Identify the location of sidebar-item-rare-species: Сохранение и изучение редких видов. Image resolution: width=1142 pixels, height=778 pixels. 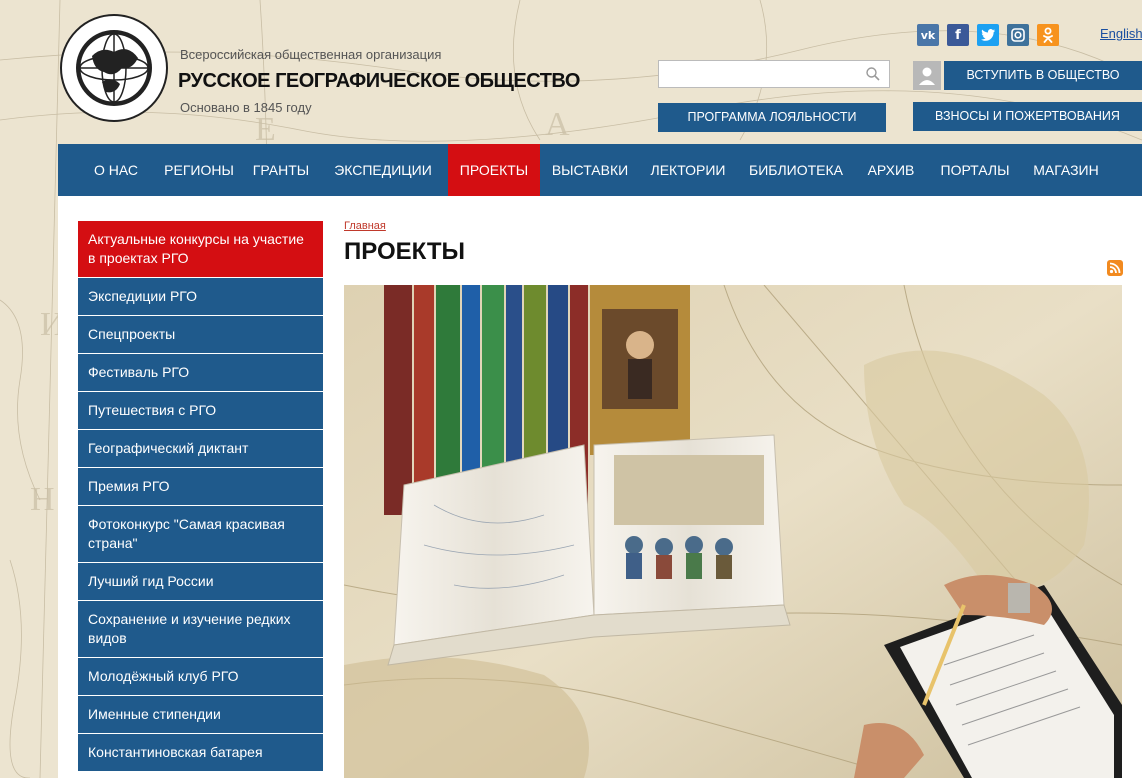
(200, 629).